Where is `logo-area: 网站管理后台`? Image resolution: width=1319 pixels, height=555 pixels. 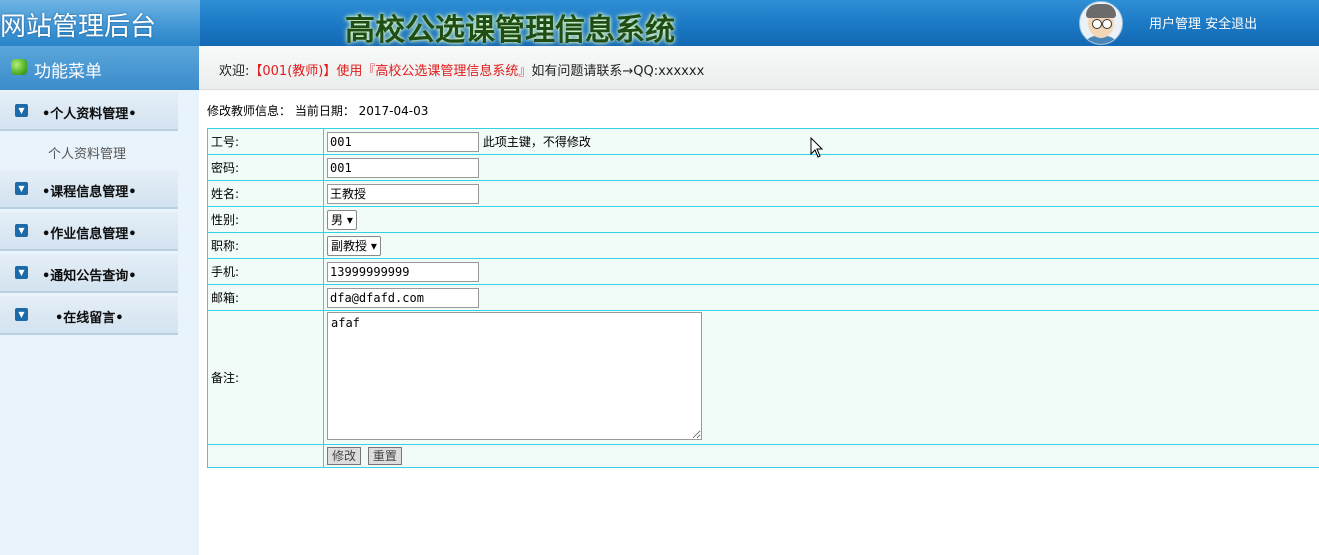 logo-area: 网站管理后台 is located at coordinates (100, 23).